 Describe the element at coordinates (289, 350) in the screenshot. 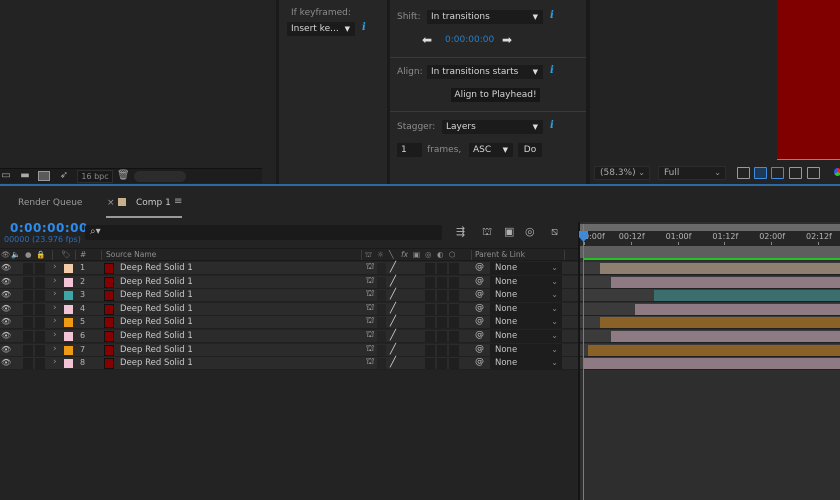

I see `layer-row: 👁 › 7 Deep Red Solid 1 ⛫ ╱ @ None ⌄` at that location.